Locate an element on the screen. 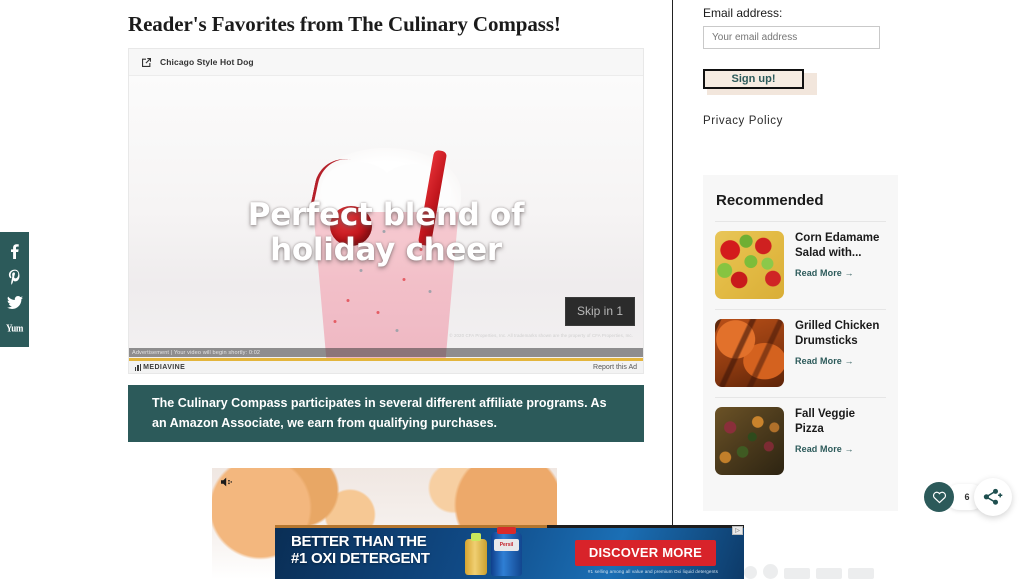 The image size is (1024, 579). ad-headline: BETTER THAN THE #1 OXI DETERGENT is located at coordinates (360, 550).